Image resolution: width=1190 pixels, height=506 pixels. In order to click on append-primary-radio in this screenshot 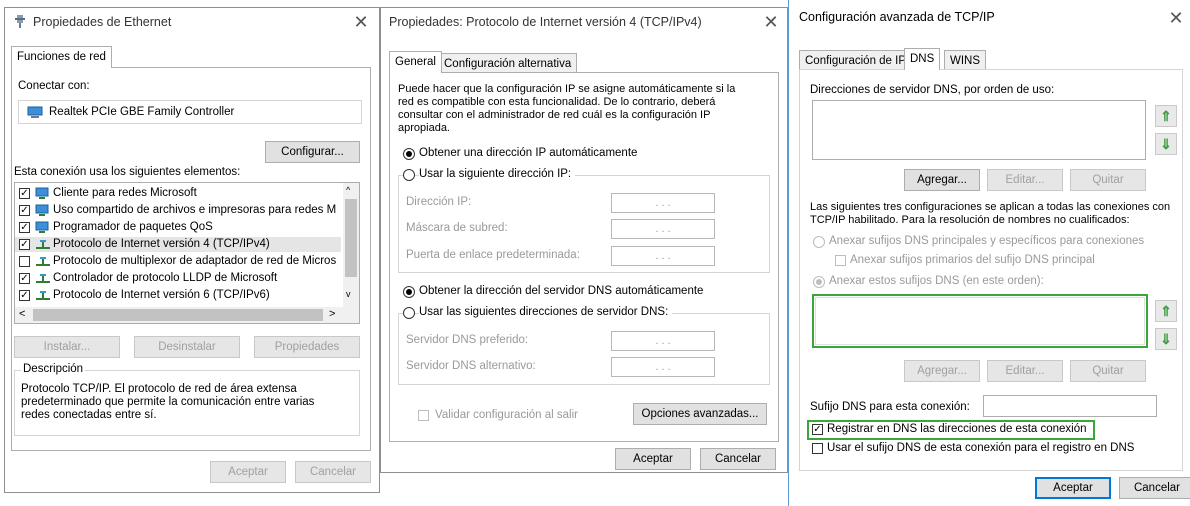, I will do `click(819, 242)`.